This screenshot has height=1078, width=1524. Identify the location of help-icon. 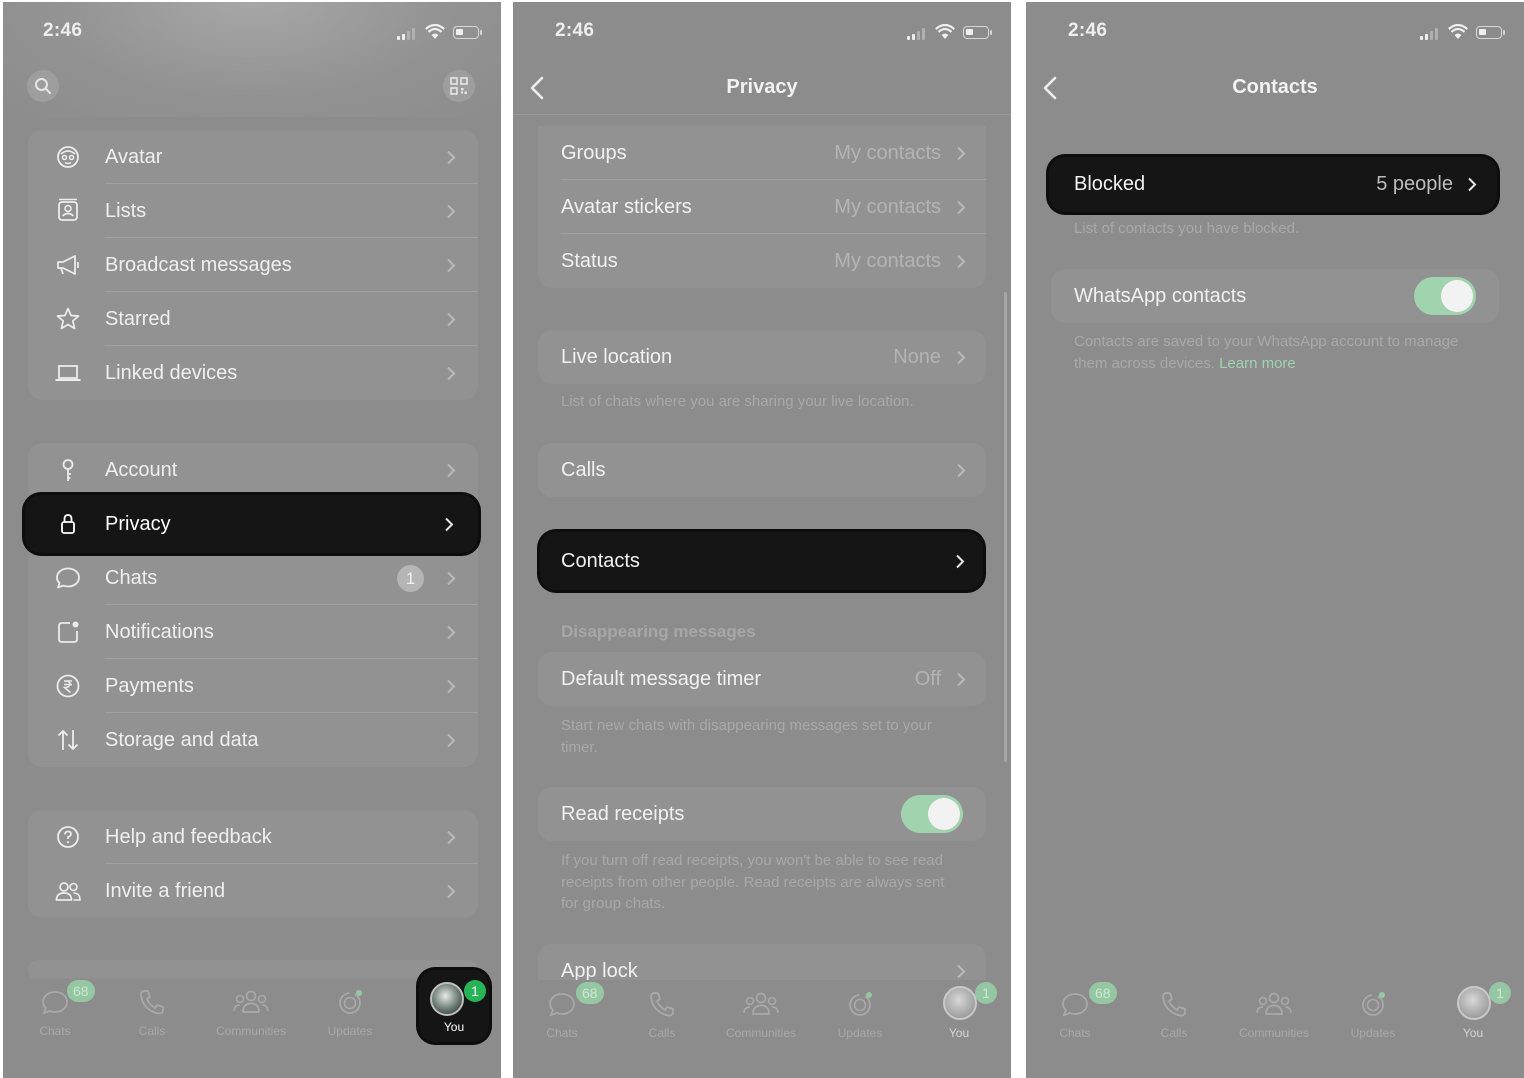
(68, 837).